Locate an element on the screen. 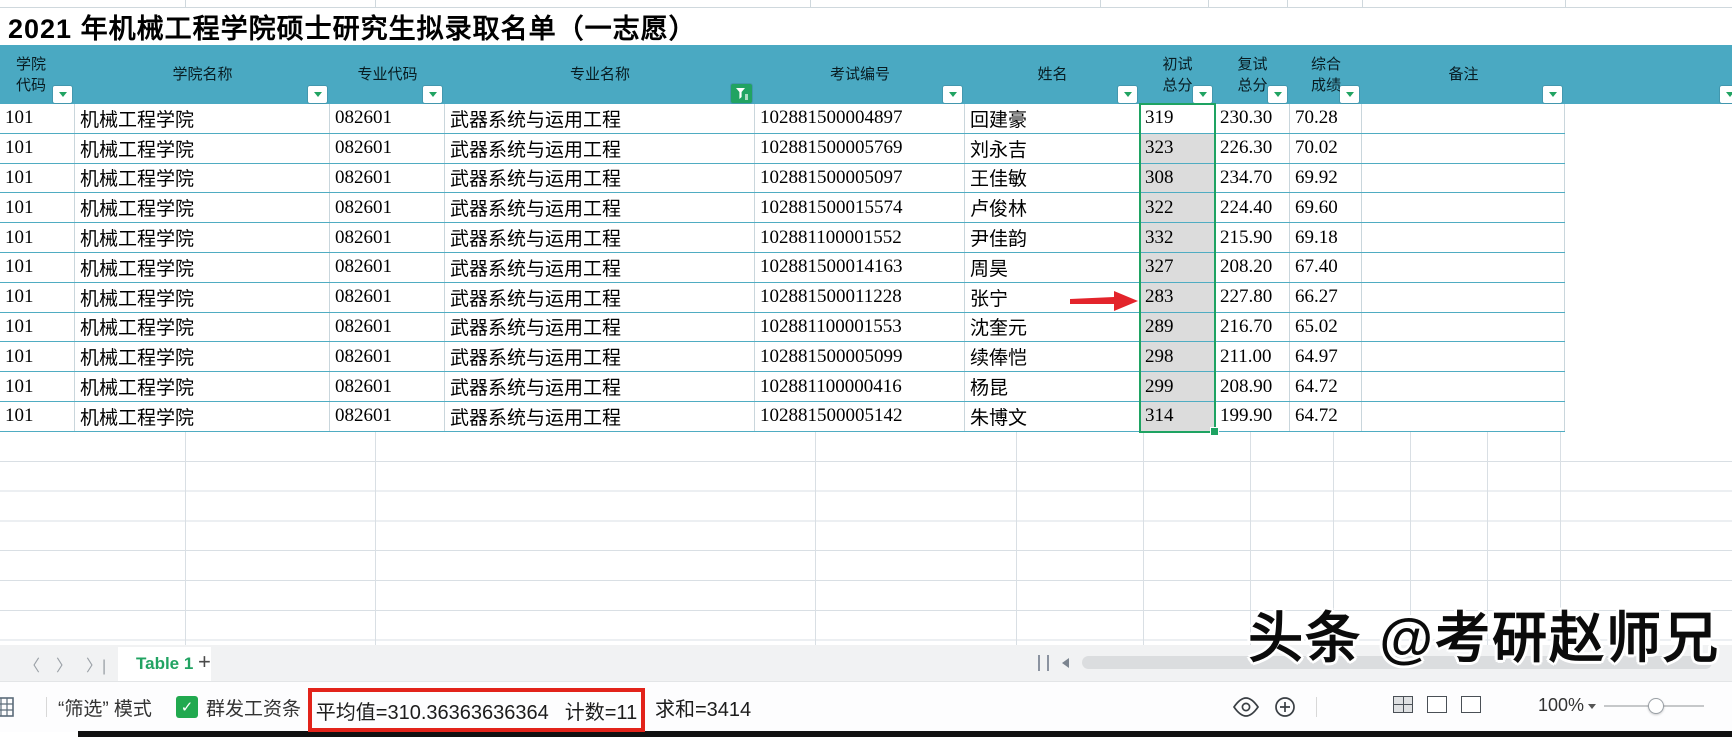 The width and height of the screenshot is (1732, 737). column-header: 姓名 is located at coordinates (1052, 74).